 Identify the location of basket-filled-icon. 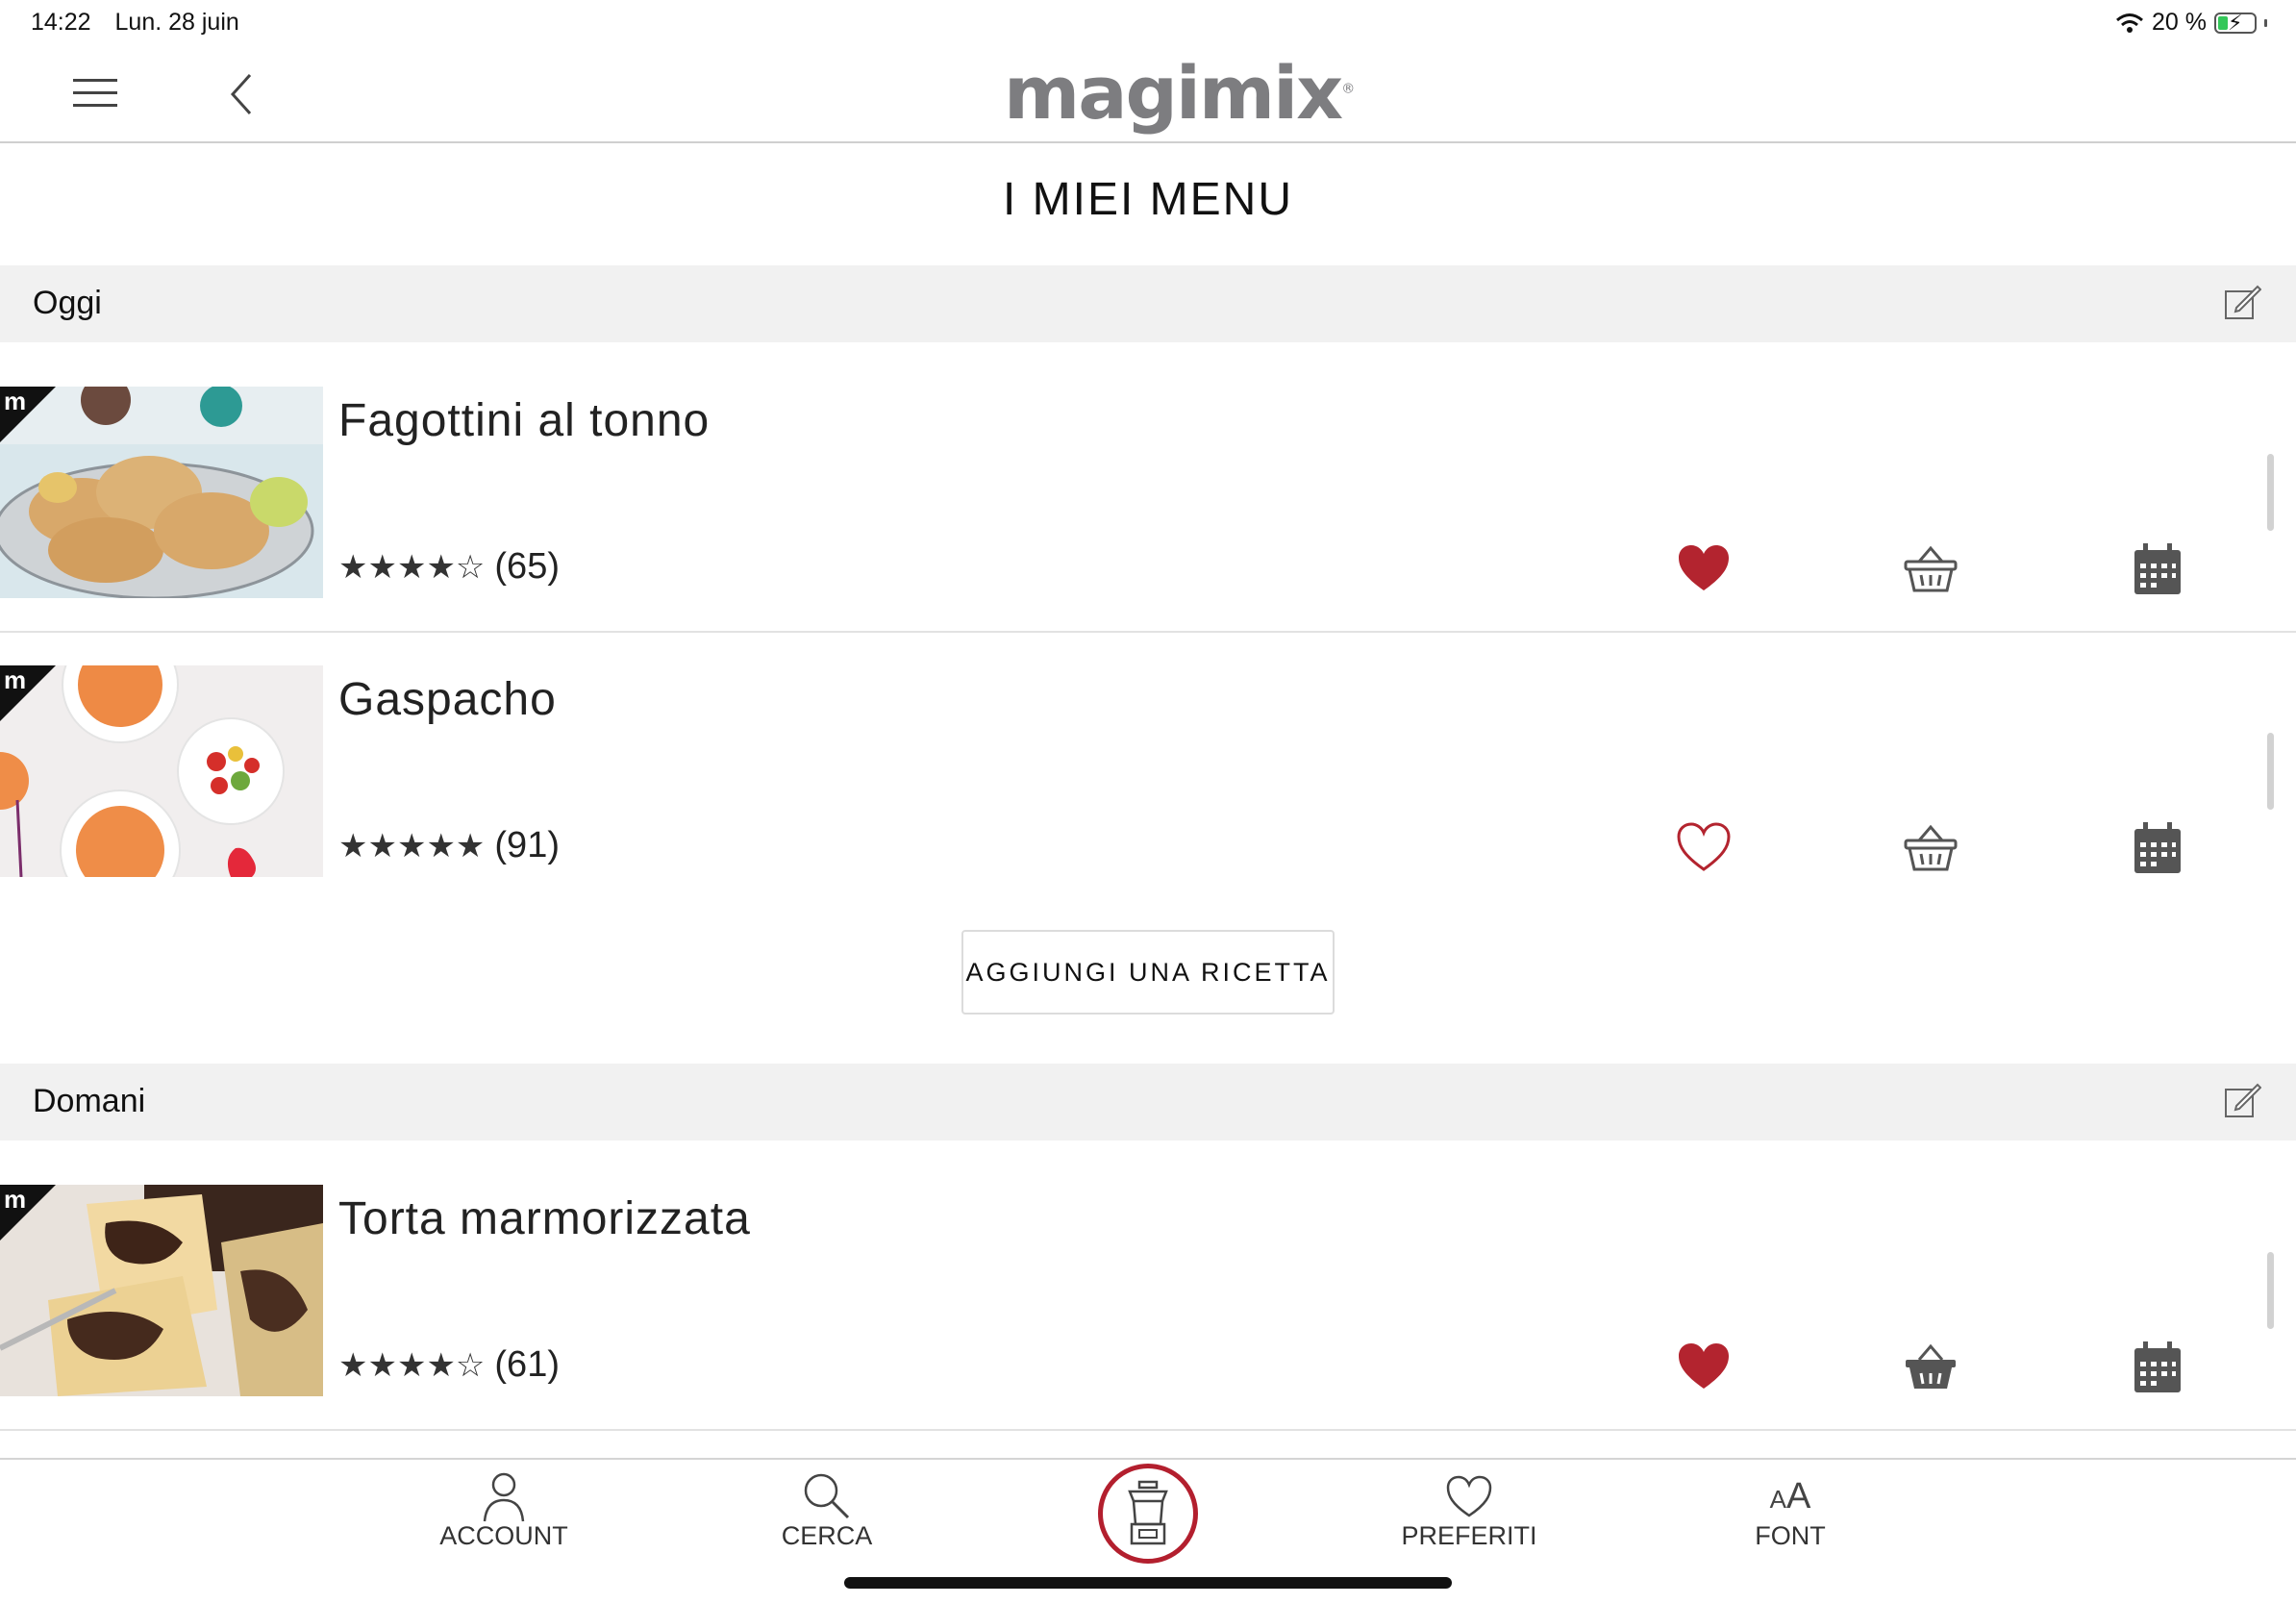
(1930, 1367).